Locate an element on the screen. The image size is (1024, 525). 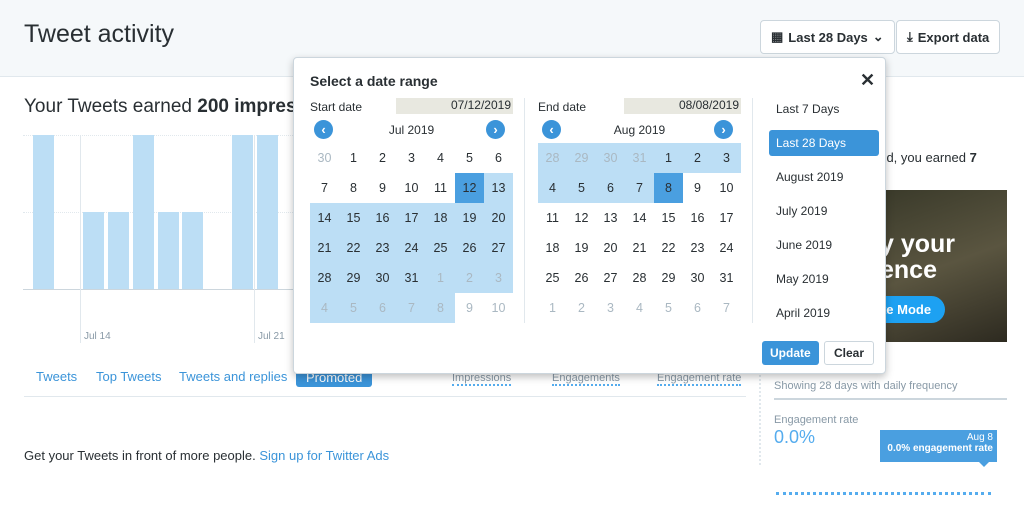
tab-tweets: Tweets is located at coordinates (56, 376).